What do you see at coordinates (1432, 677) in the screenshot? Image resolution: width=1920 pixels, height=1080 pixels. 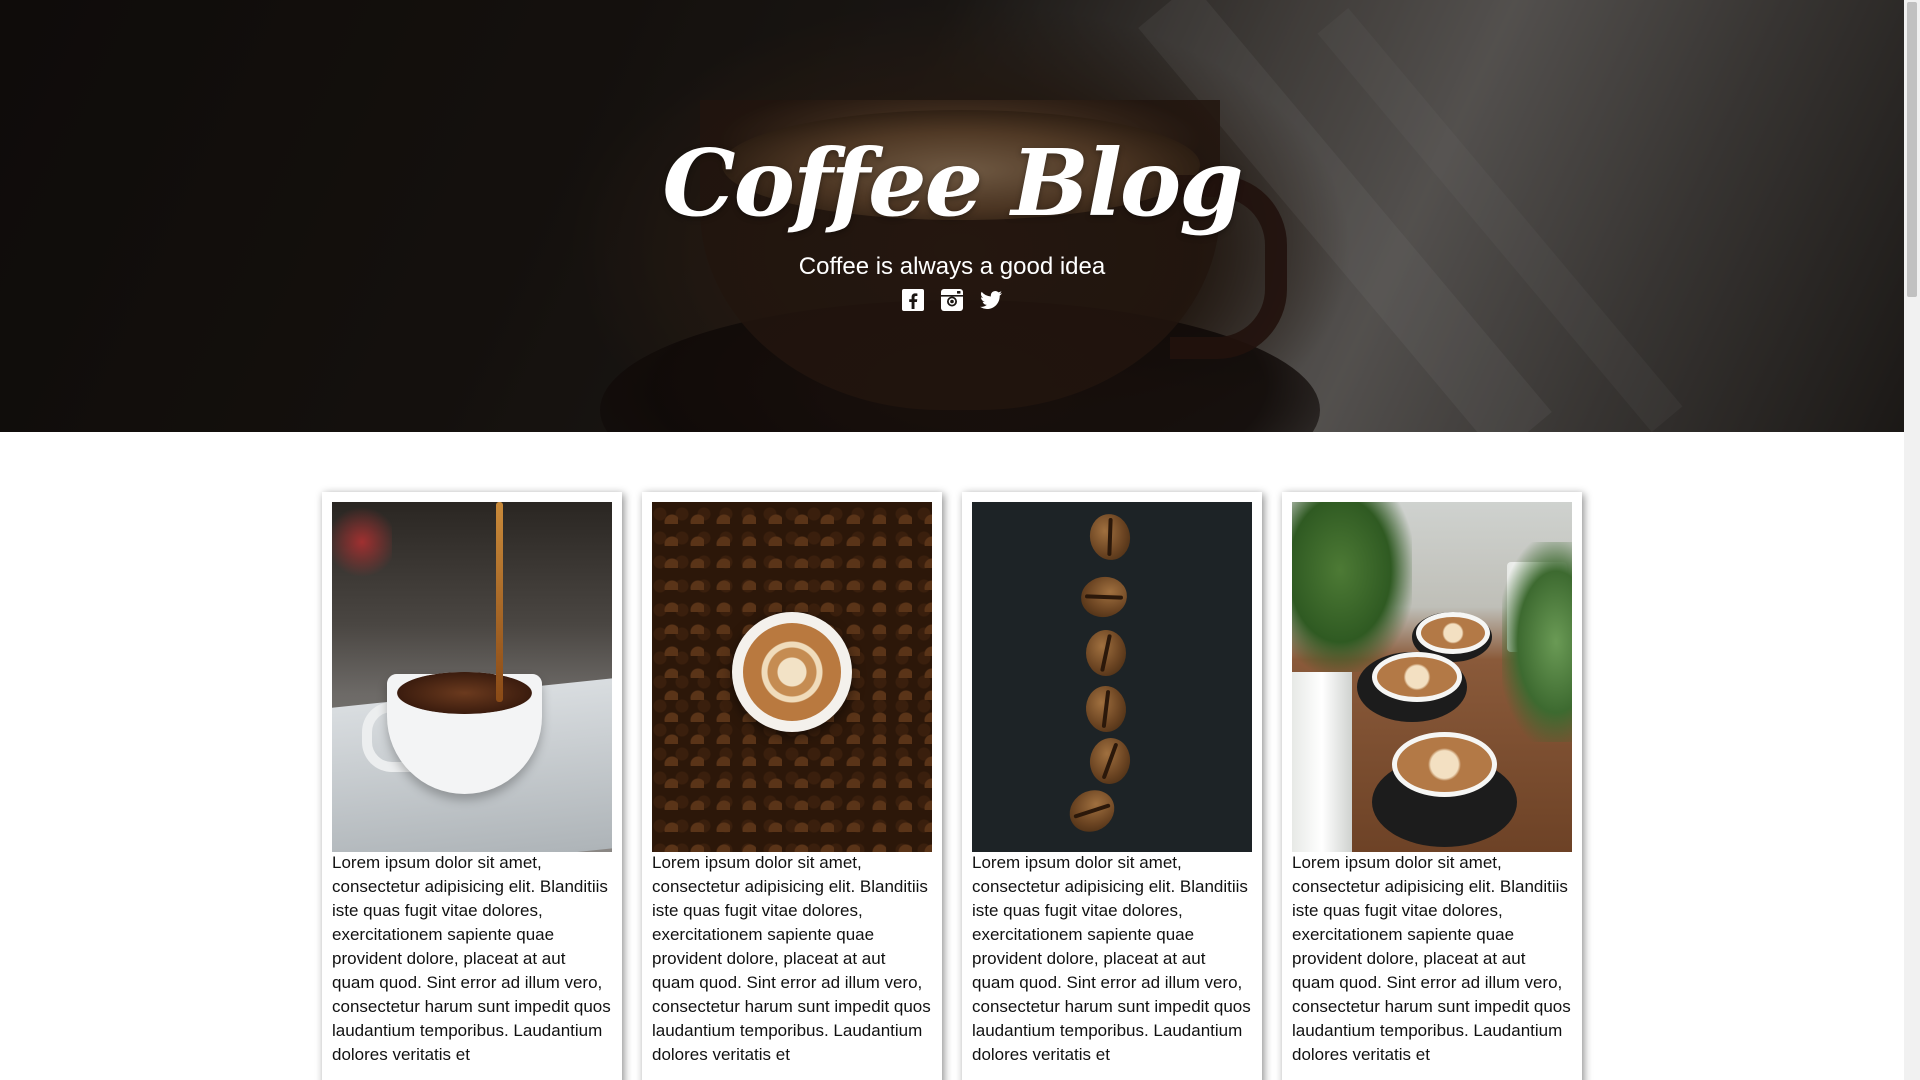 I see `cafe-table-image` at bounding box center [1432, 677].